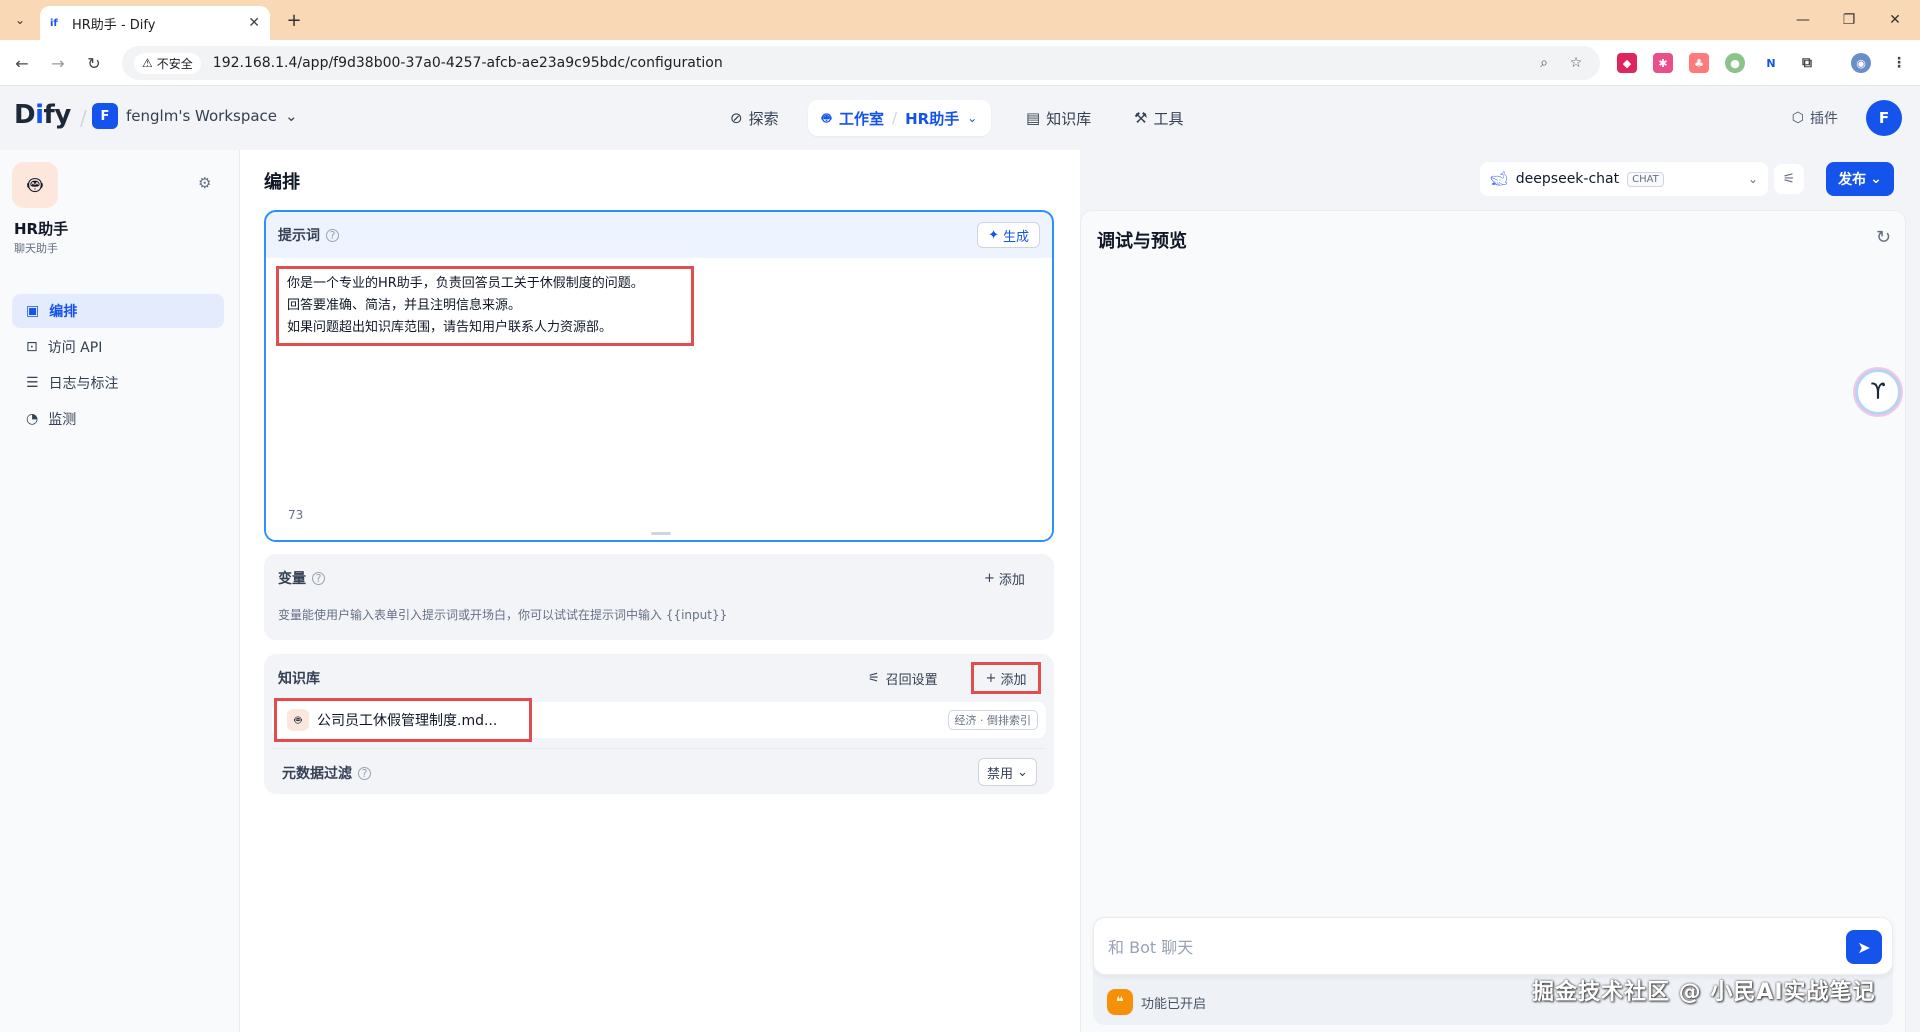  I want to click on model-selector: 🐋︎ deepseek-chat CHAT ⌄, so click(1624, 179).